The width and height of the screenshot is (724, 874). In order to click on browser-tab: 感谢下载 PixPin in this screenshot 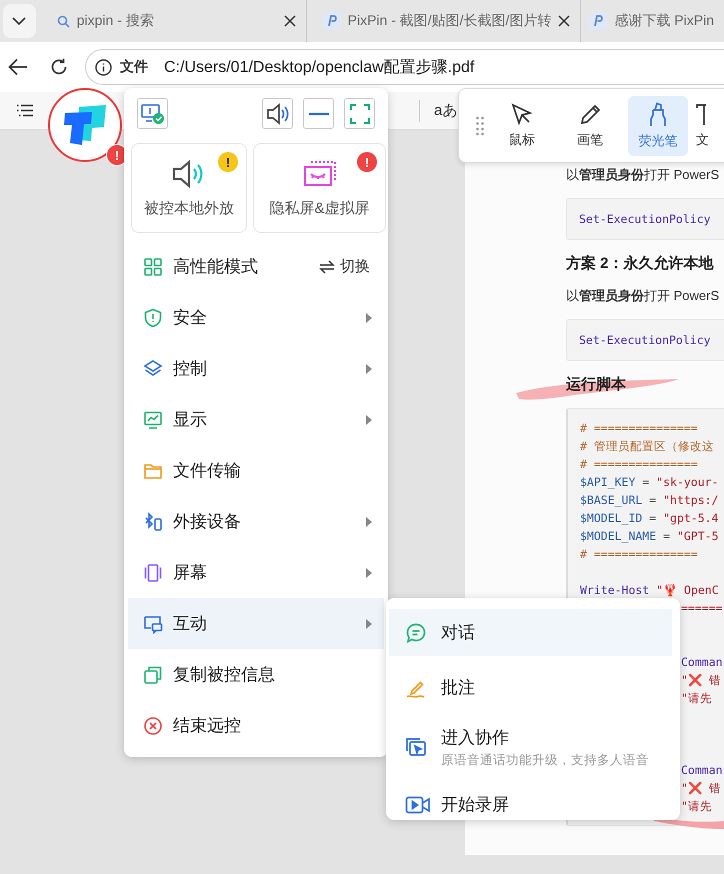, I will do `click(652, 21)`.